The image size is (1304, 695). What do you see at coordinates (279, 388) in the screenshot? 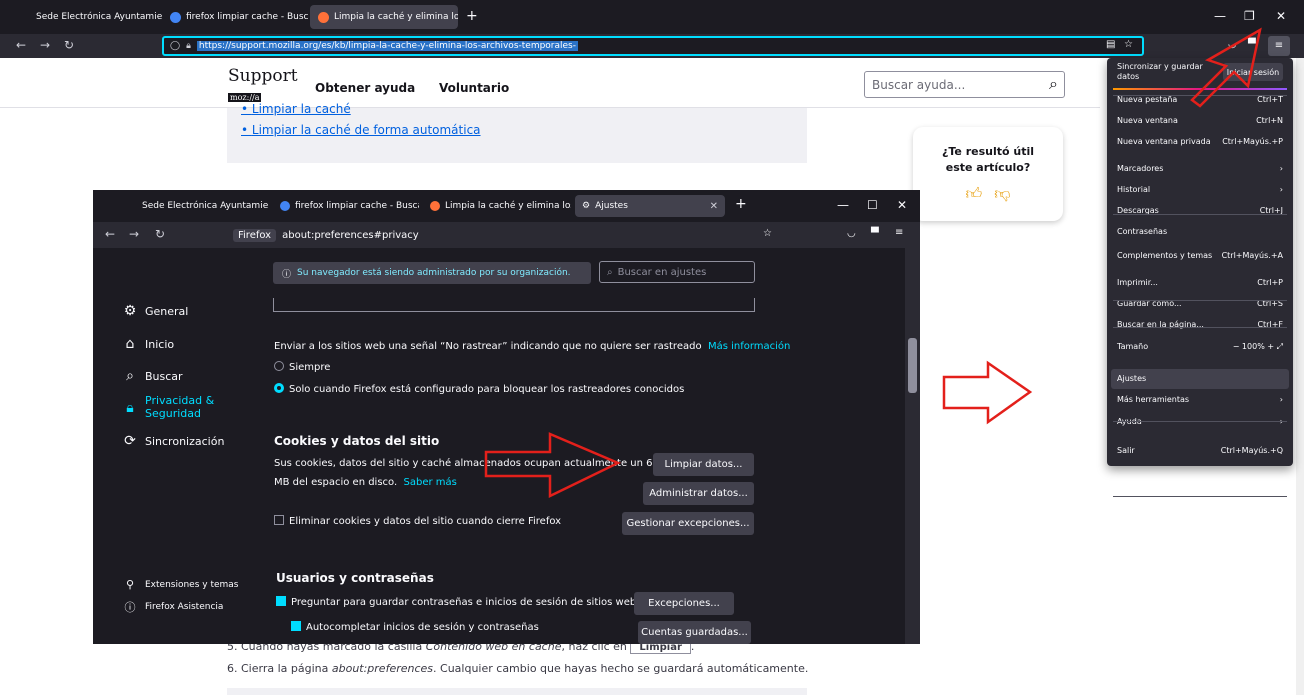
I see `radio-button-selected` at bounding box center [279, 388].